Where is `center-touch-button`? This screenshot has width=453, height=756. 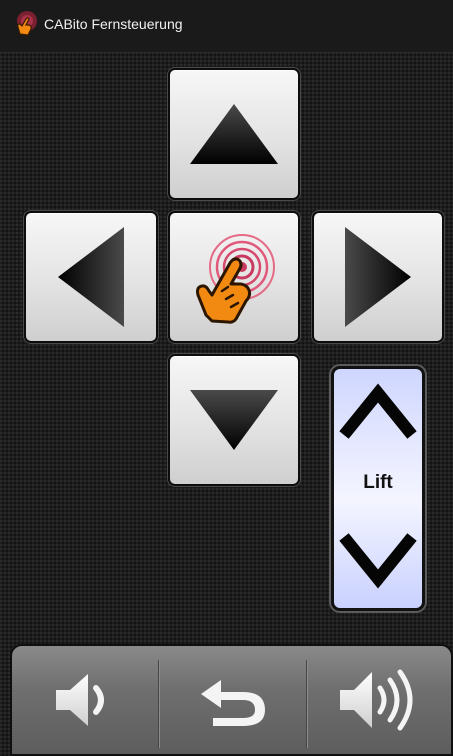 center-touch-button is located at coordinates (234, 277).